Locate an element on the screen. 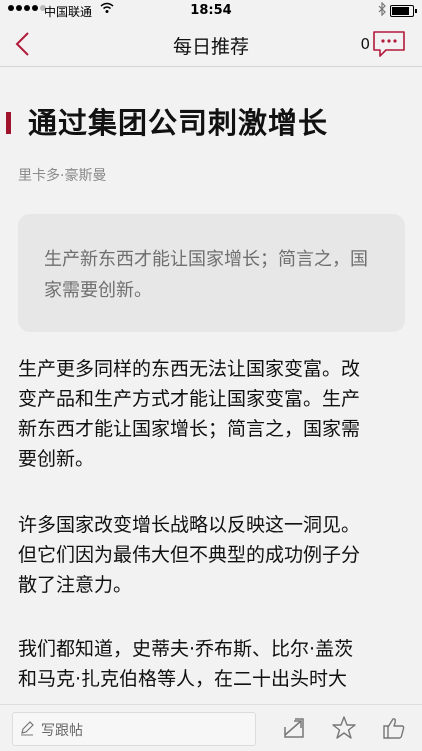  paragraph-line: 和马克·扎克伯格等人，在二十出头时大 is located at coordinates (183, 679).